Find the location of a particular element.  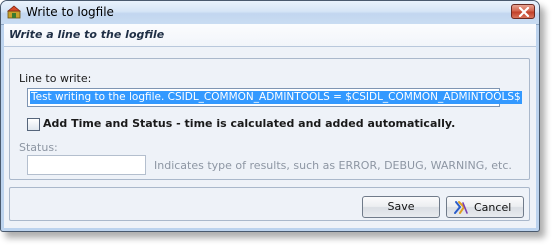

add-time-status-checkbox is located at coordinates (33, 124).